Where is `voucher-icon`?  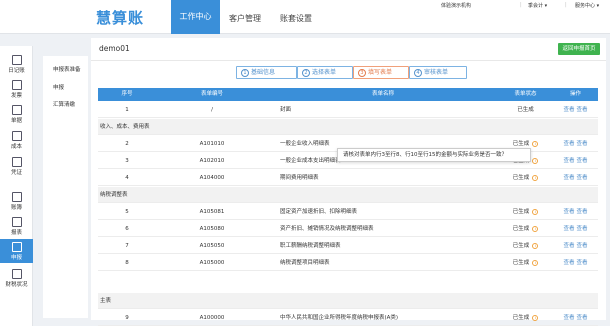
voucher-icon is located at coordinates (16, 162).